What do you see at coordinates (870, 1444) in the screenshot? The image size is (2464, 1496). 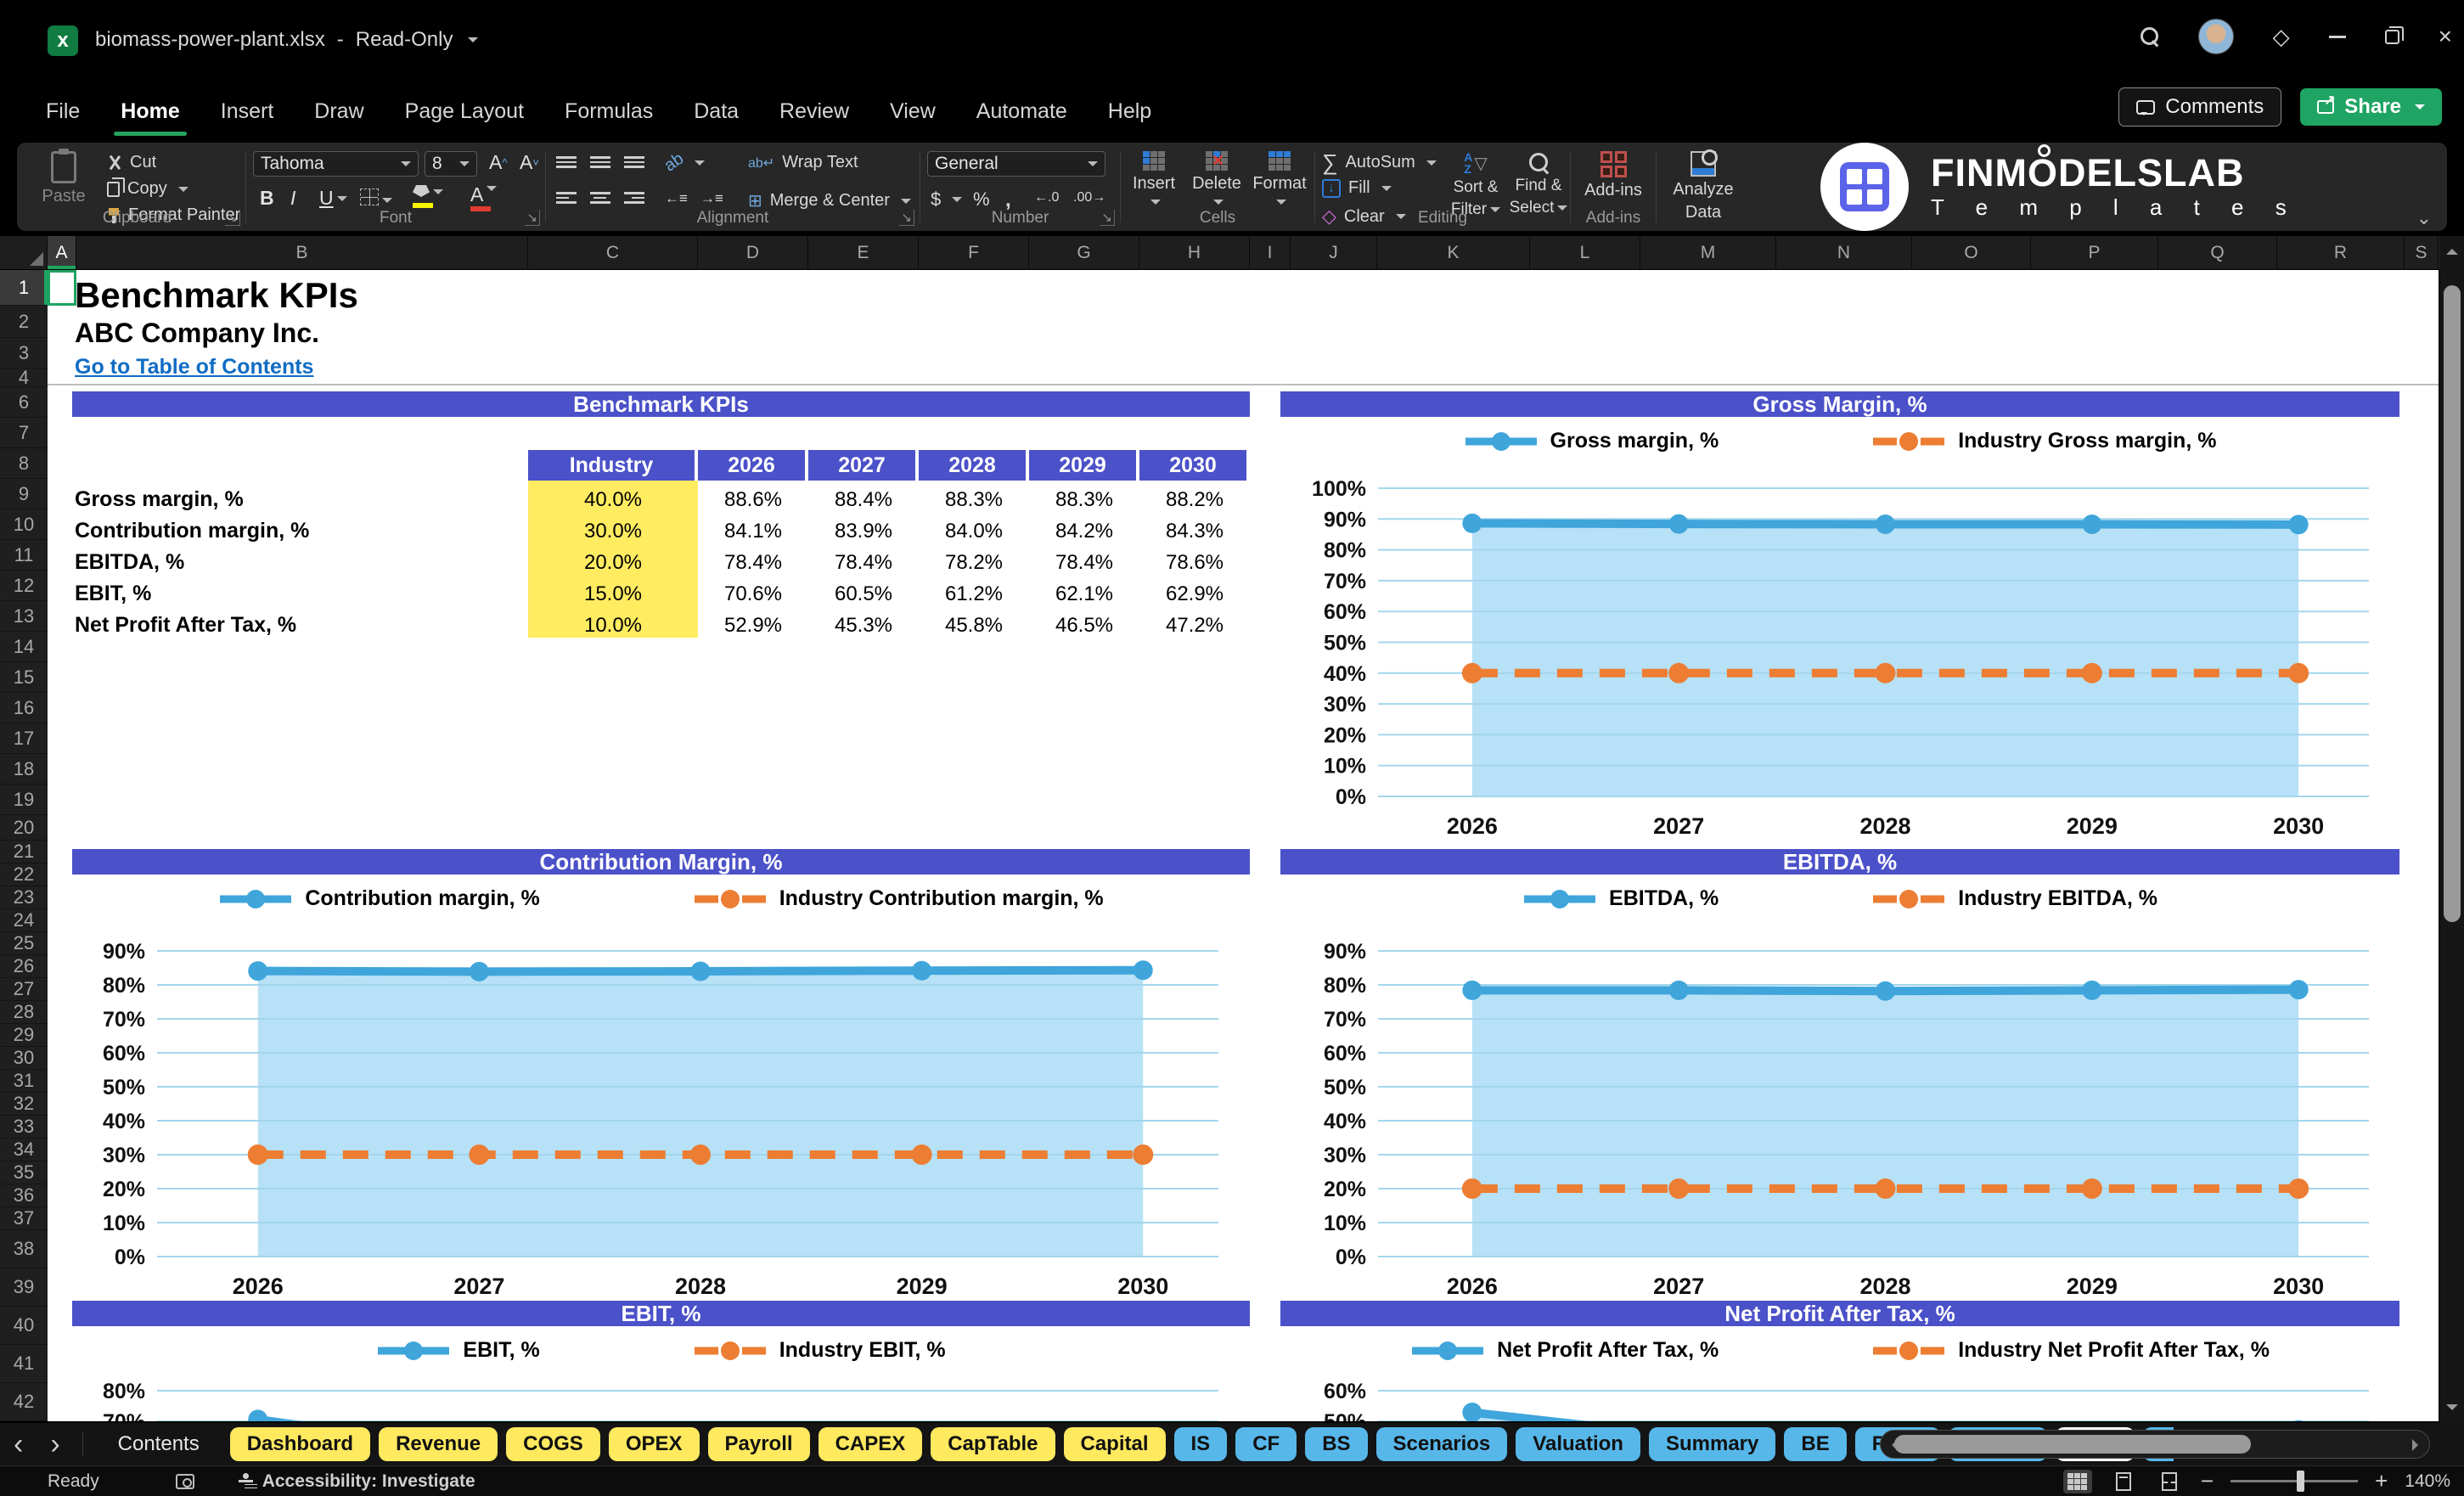 I see `sheet-tab-capex: CAPEX` at bounding box center [870, 1444].